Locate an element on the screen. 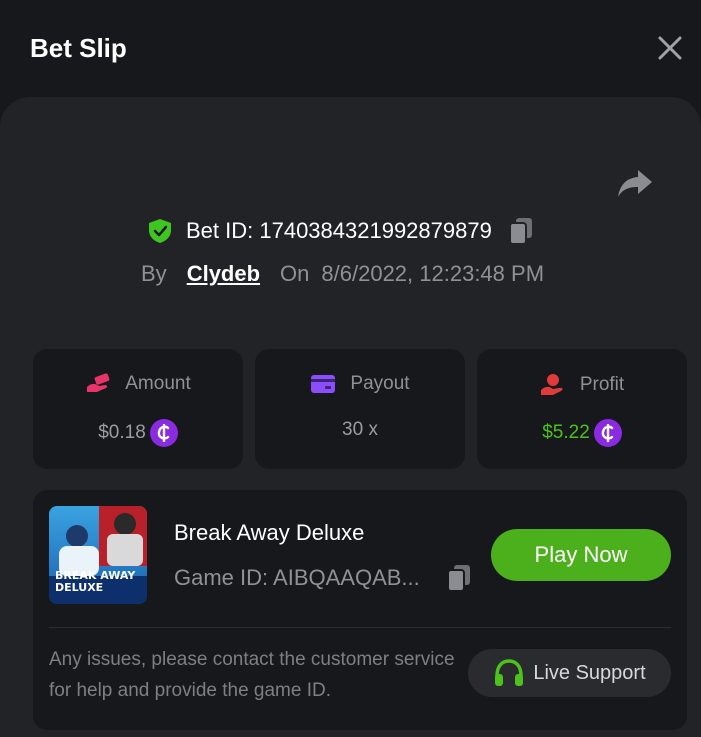  hand-coin-icon is located at coordinates (551, 384).